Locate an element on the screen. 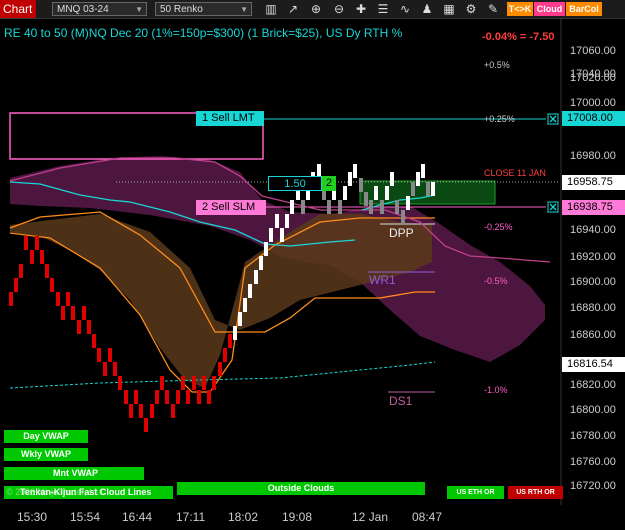  close-level-label: CLOSE 11 JAN is located at coordinates (515, 173).